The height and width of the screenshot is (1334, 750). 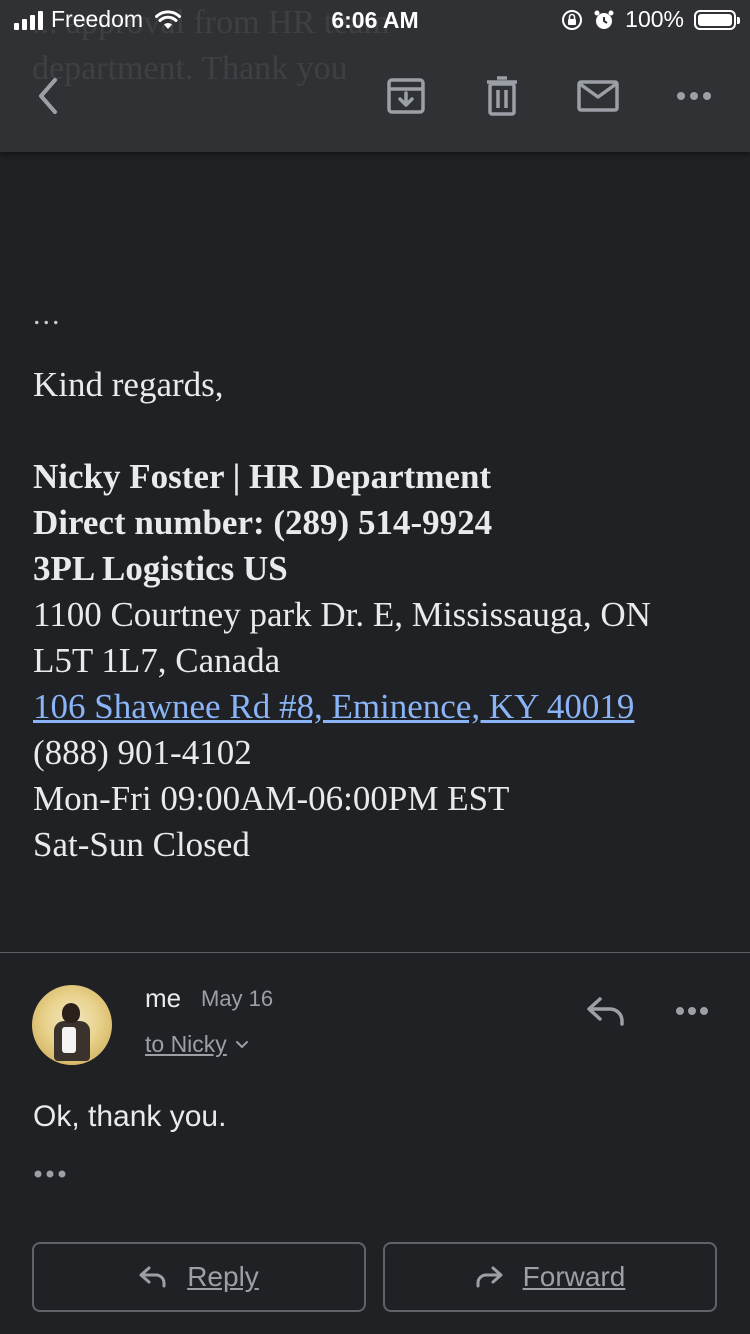 I want to click on message-reply-button, so click(x=606, y=1011).